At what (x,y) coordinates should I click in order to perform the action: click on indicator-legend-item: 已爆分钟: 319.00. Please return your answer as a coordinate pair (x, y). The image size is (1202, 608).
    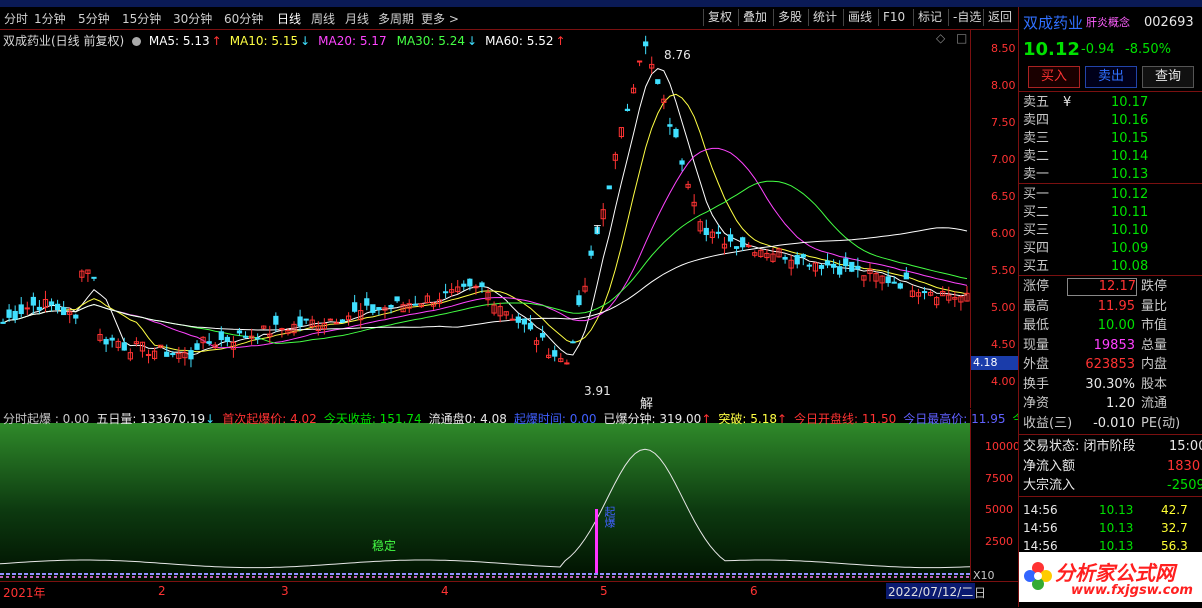
    Looking at the image, I should click on (652, 419).